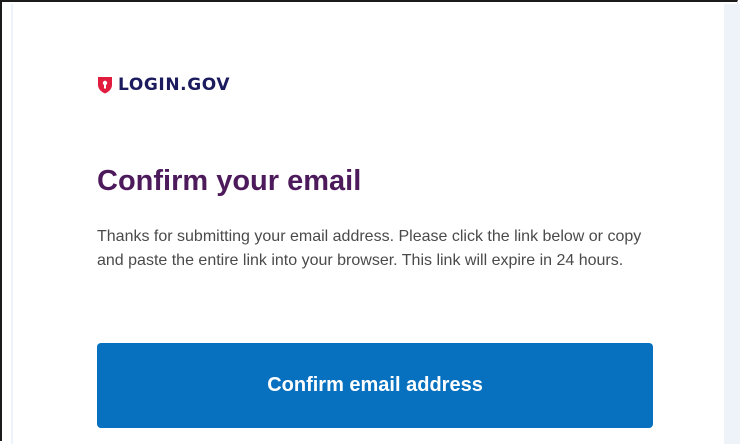 Image resolution: width=740 pixels, height=444 pixels. I want to click on shield-lock-icon, so click(105, 85).